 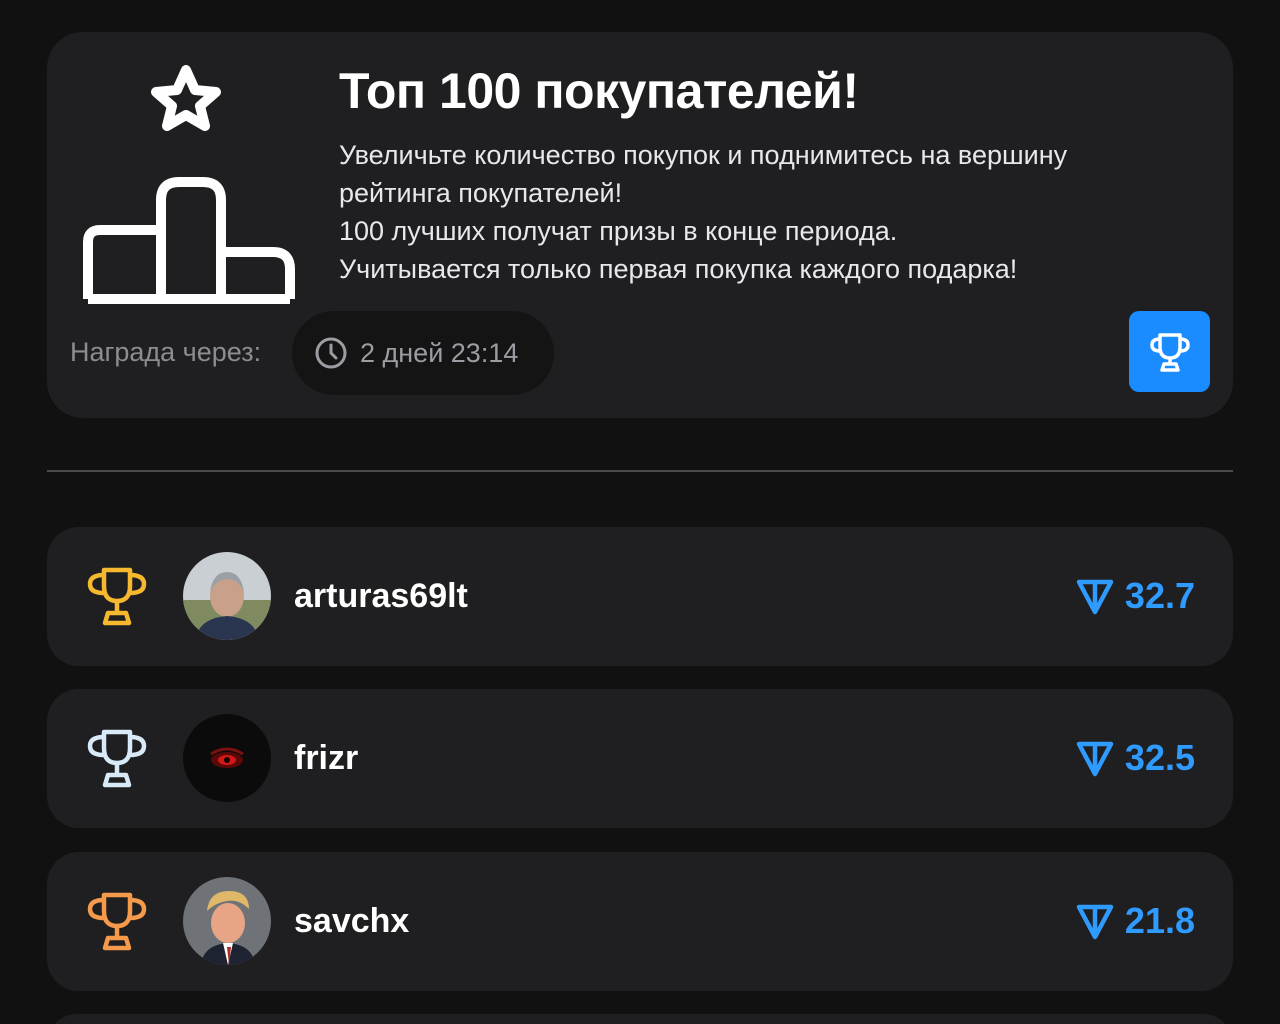 What do you see at coordinates (326, 758) in the screenshot?
I see `username: frizr` at bounding box center [326, 758].